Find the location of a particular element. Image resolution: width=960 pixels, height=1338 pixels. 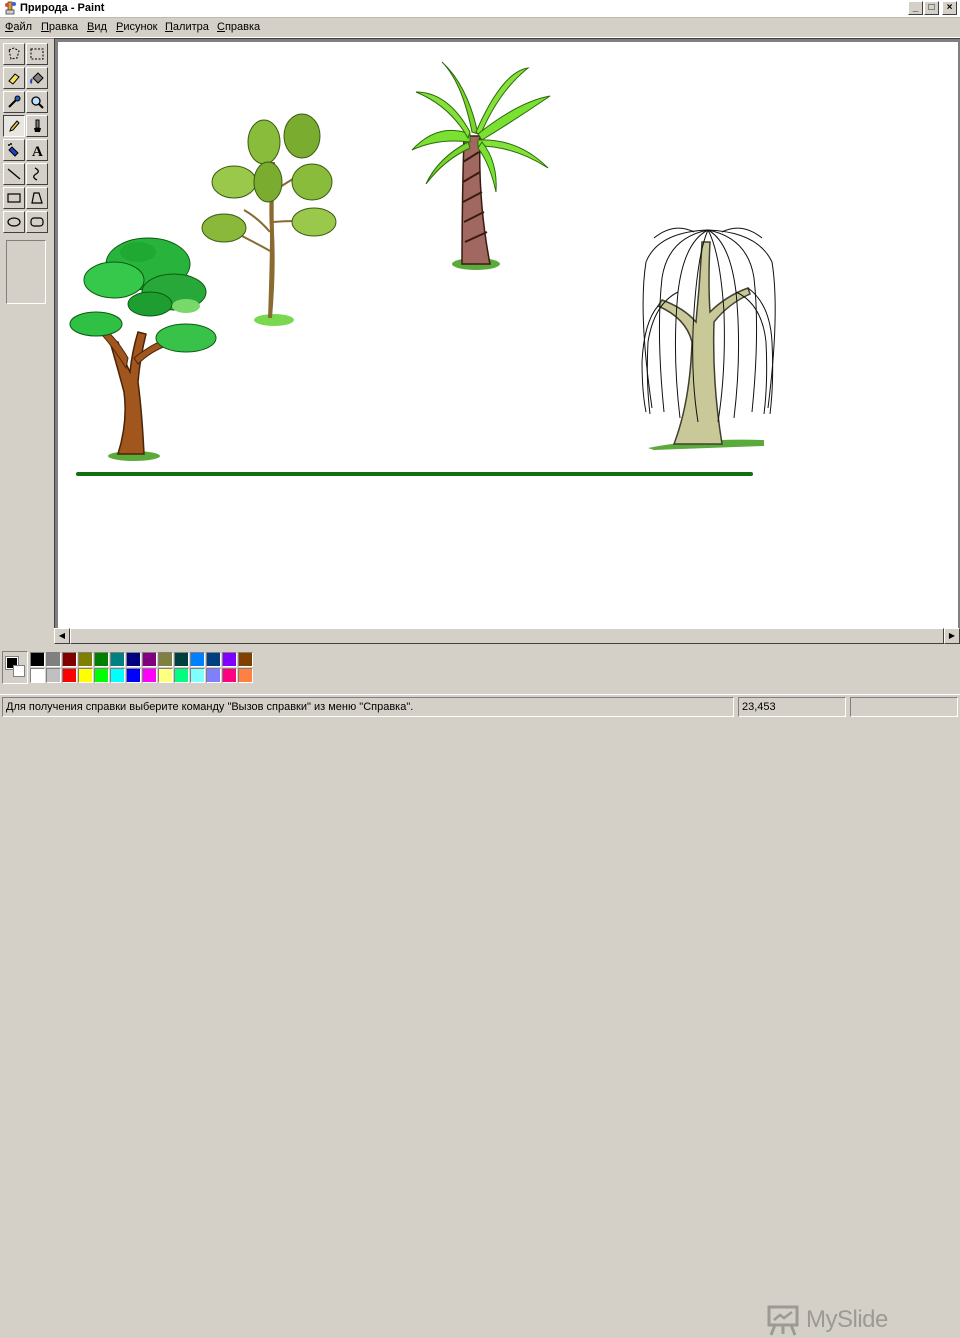

magnifier-icon is located at coordinates (37, 102).